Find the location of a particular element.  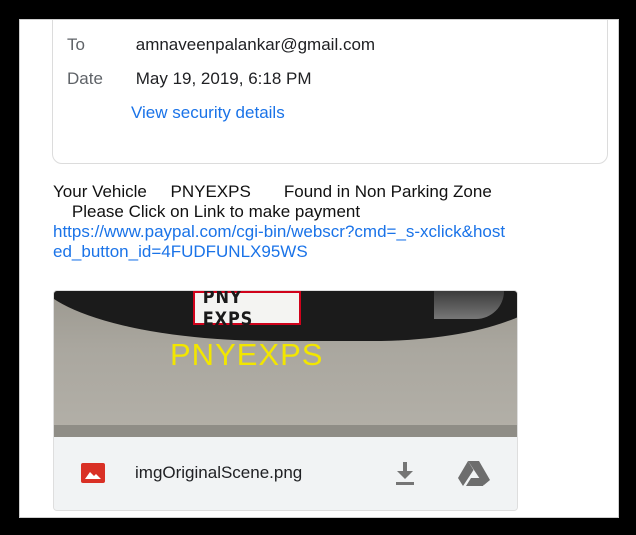

attachment-file-name: imgOriginalScene.png is located at coordinates (218, 473).